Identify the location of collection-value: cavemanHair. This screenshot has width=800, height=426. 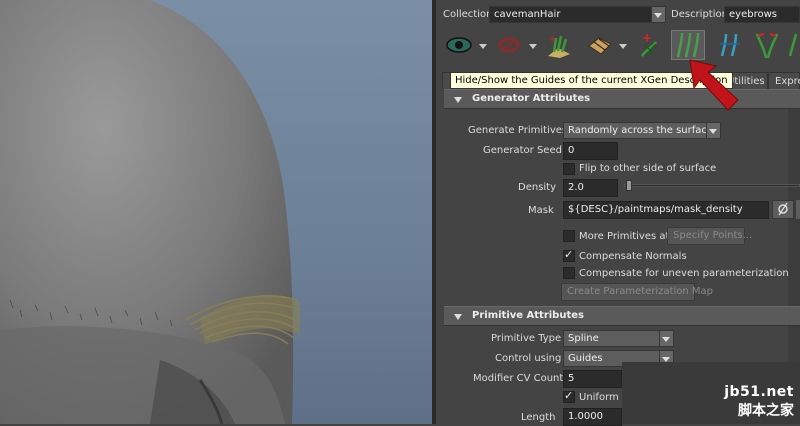
(527, 14).